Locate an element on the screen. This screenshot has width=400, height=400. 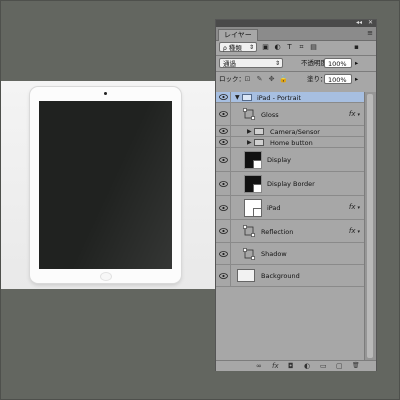
collapse-icon: ◂◂ is located at coordinates (359, 22).